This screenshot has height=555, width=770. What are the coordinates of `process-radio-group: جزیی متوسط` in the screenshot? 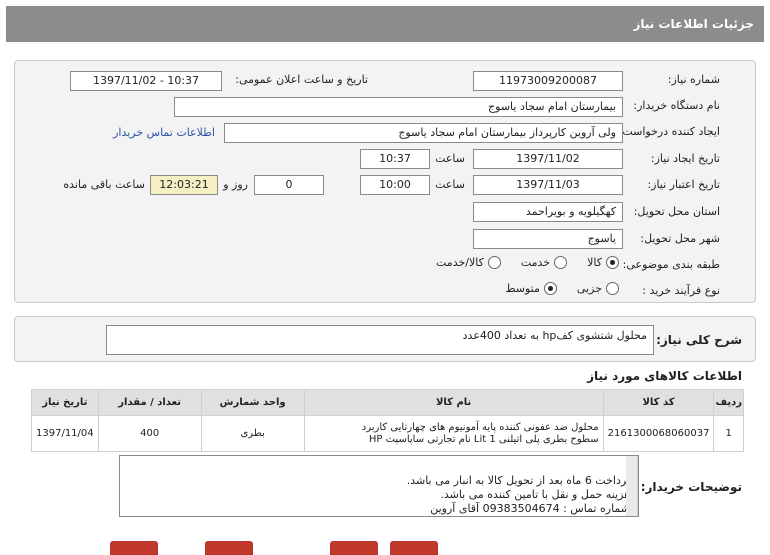 It's located at (555, 288).